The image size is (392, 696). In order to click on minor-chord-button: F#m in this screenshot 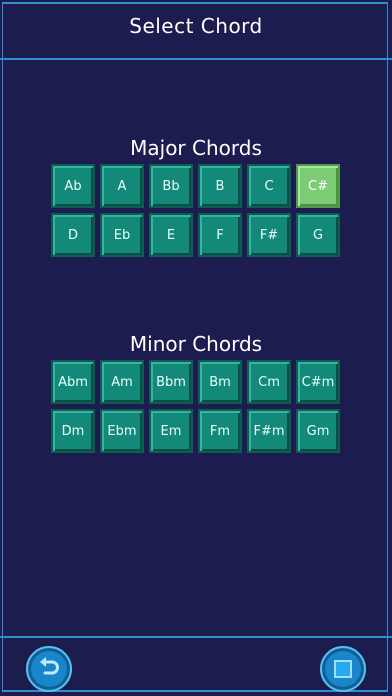, I will do `click(269, 431)`.